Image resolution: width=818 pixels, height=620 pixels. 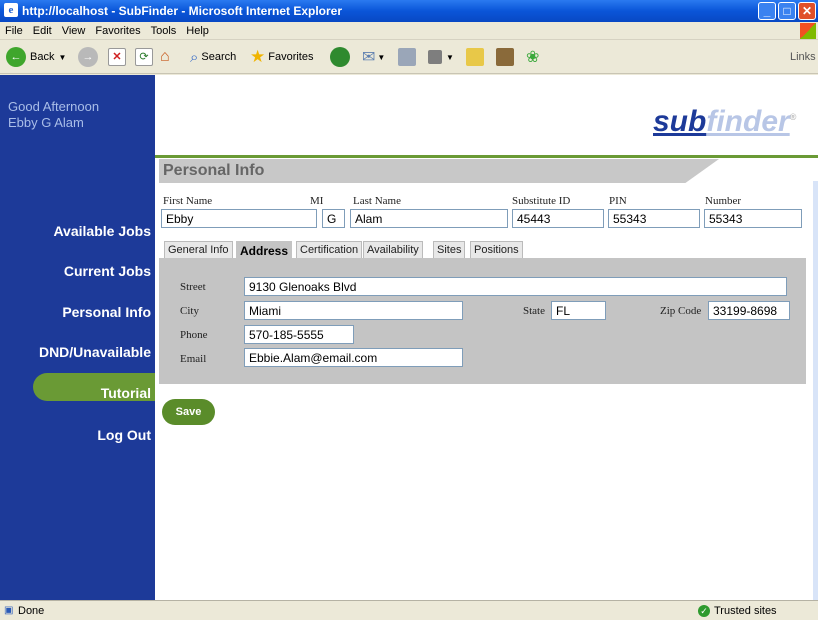 I want to click on tab-address: Address, so click(x=264, y=250).